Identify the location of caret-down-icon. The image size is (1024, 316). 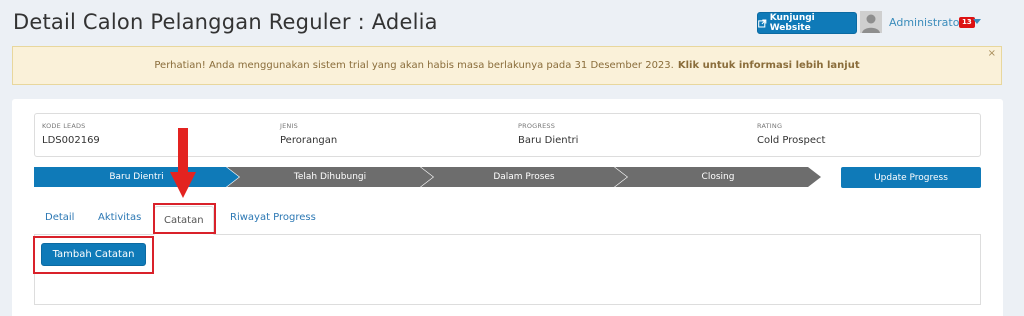
(977, 21).